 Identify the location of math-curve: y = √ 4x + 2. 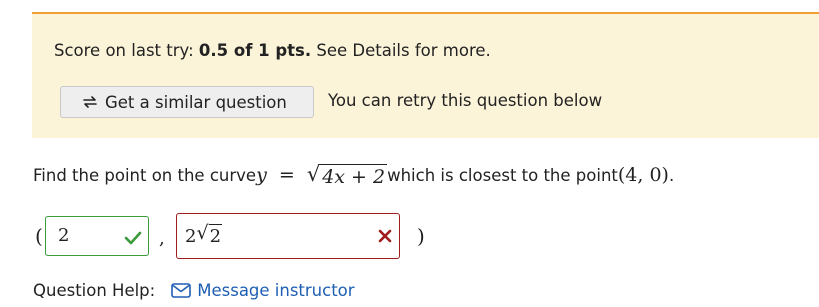
(322, 175).